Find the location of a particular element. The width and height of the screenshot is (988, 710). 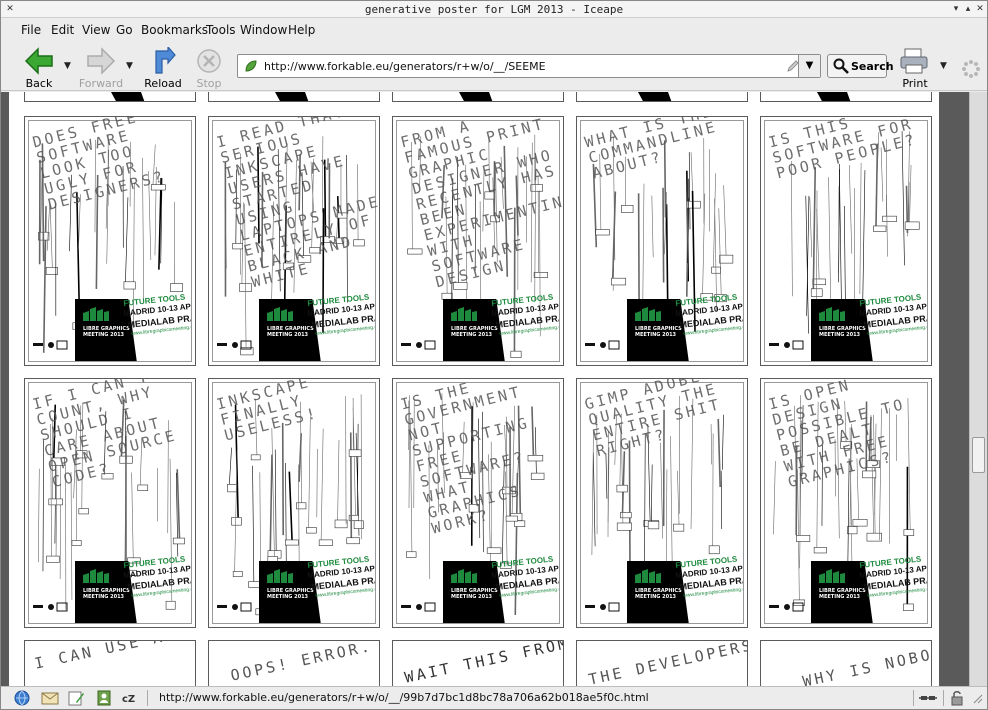

mail-icon is located at coordinates (50, 698).